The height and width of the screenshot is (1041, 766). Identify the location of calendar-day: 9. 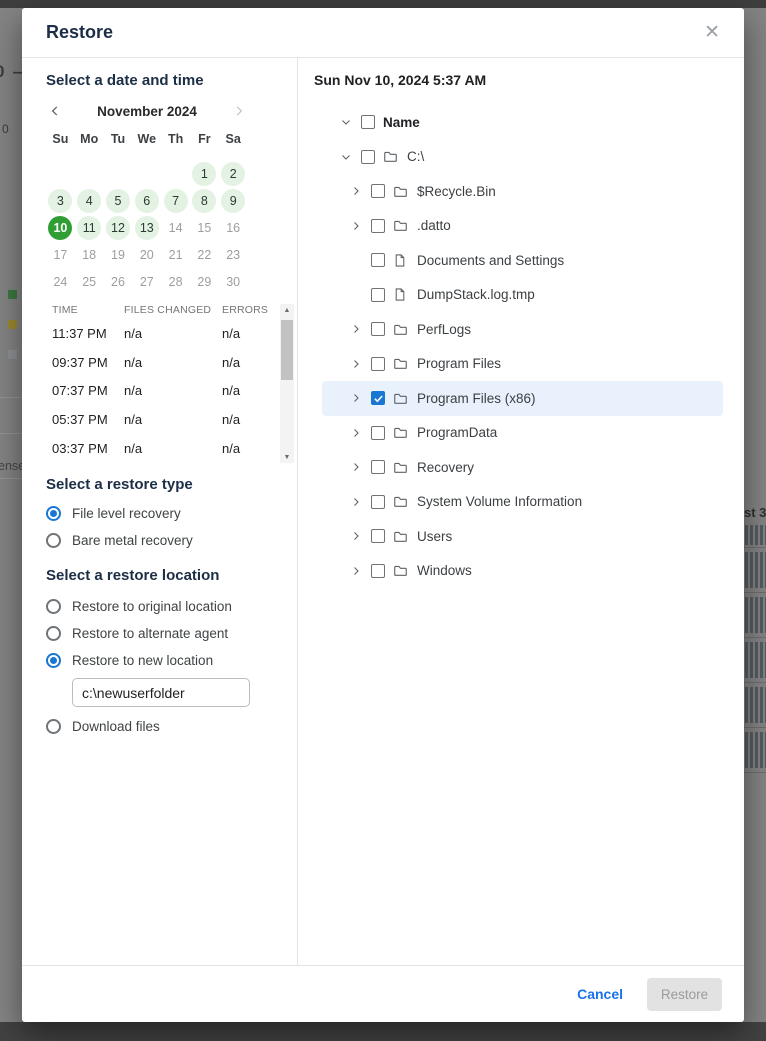
(233, 200).